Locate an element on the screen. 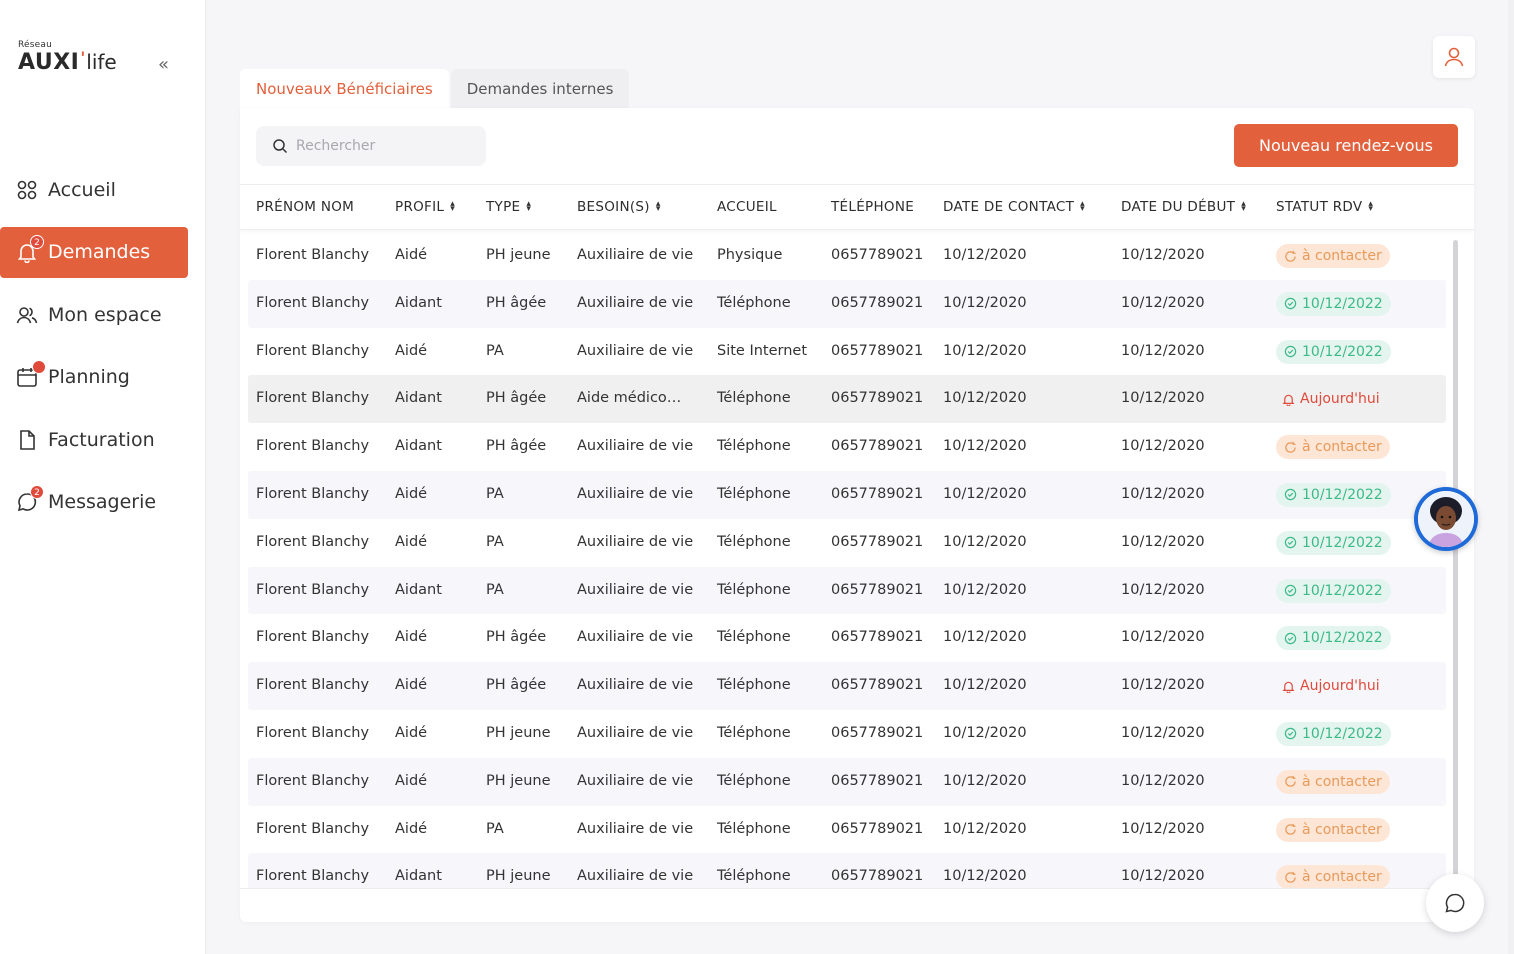 Image resolution: width=1514 pixels, height=954 pixels. sidebar-item-planning: Planning is located at coordinates (103, 377).